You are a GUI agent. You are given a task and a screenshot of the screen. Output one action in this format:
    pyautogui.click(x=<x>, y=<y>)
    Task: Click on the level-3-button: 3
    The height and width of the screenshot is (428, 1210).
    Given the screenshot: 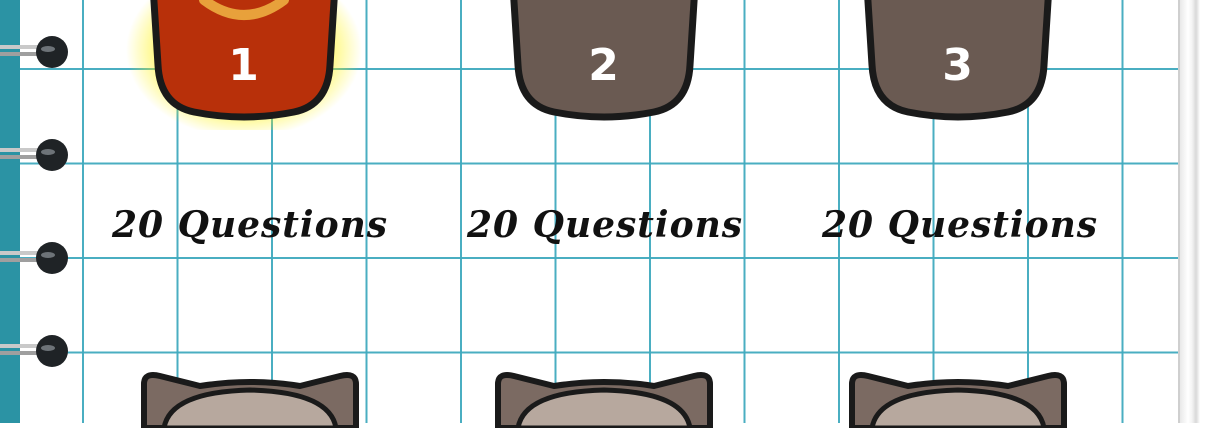 What is the action you would take?
    pyautogui.click(x=958, y=65)
    